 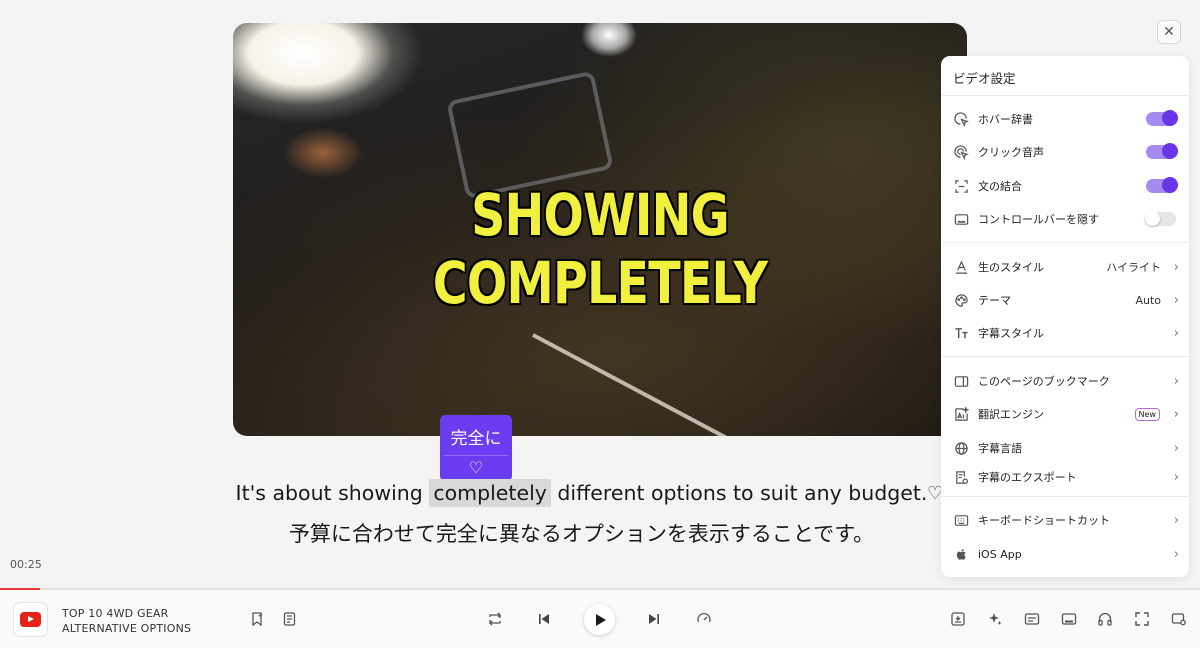 What do you see at coordinates (1044, 381) in the screenshot?
I see `menu-label: このページのブックマーク` at bounding box center [1044, 381].